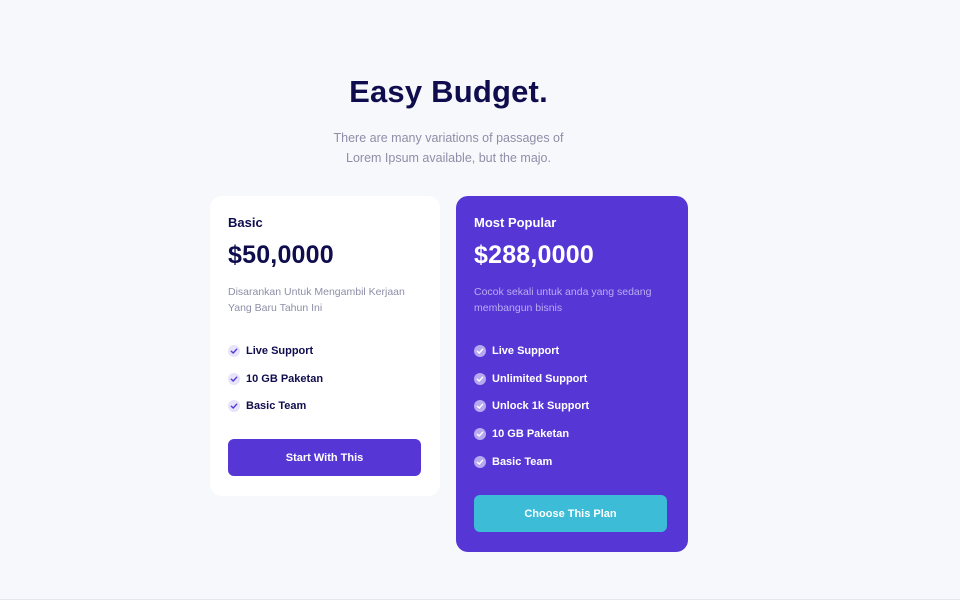 The image size is (960, 600). What do you see at coordinates (448, 138) in the screenshot?
I see `subtitle-line-1: There are many variations of passages of` at bounding box center [448, 138].